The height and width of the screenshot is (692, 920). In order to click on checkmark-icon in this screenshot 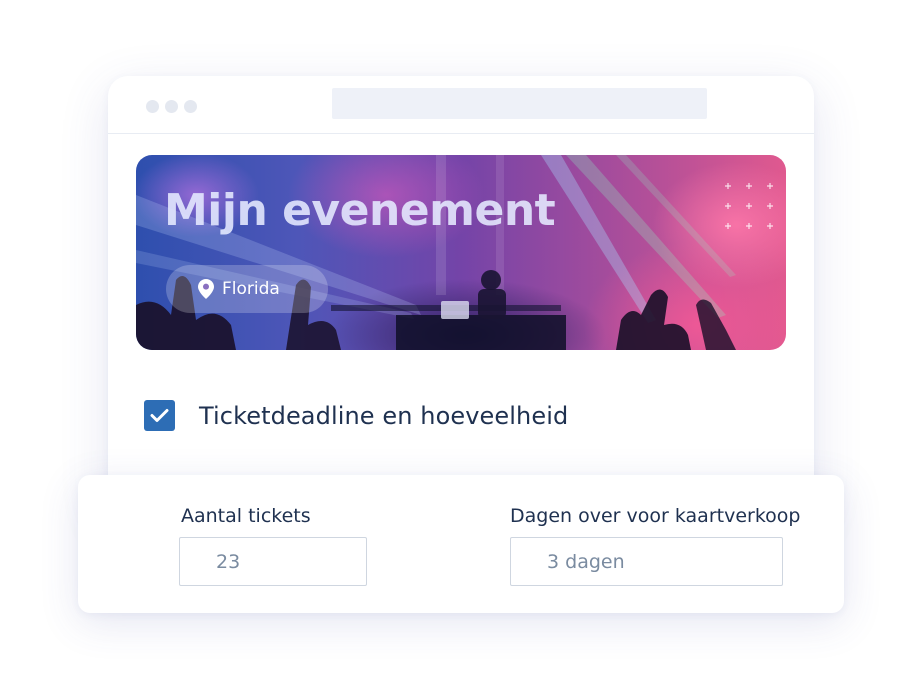, I will do `click(159, 415)`.